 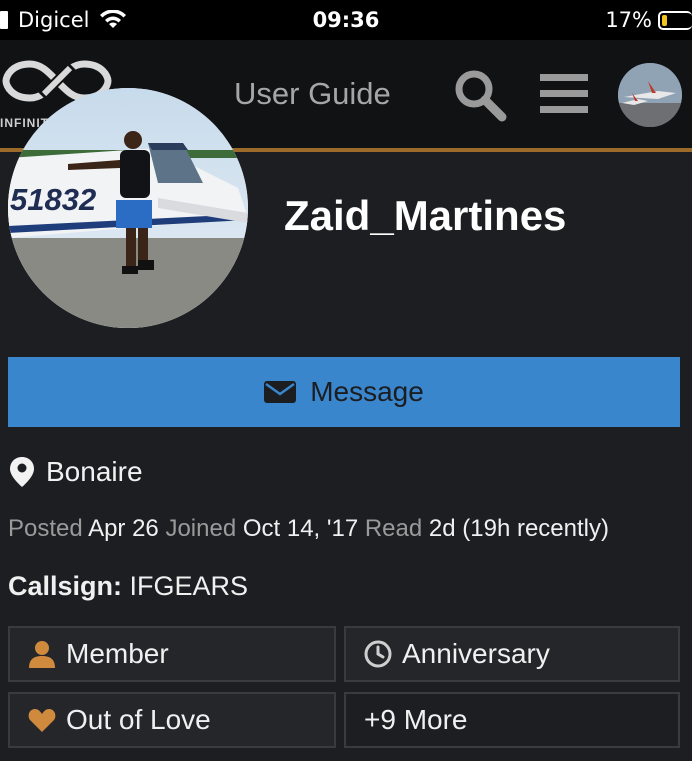 What do you see at coordinates (128, 586) in the screenshot?
I see `callsign: Callsign: IFGEARS` at bounding box center [128, 586].